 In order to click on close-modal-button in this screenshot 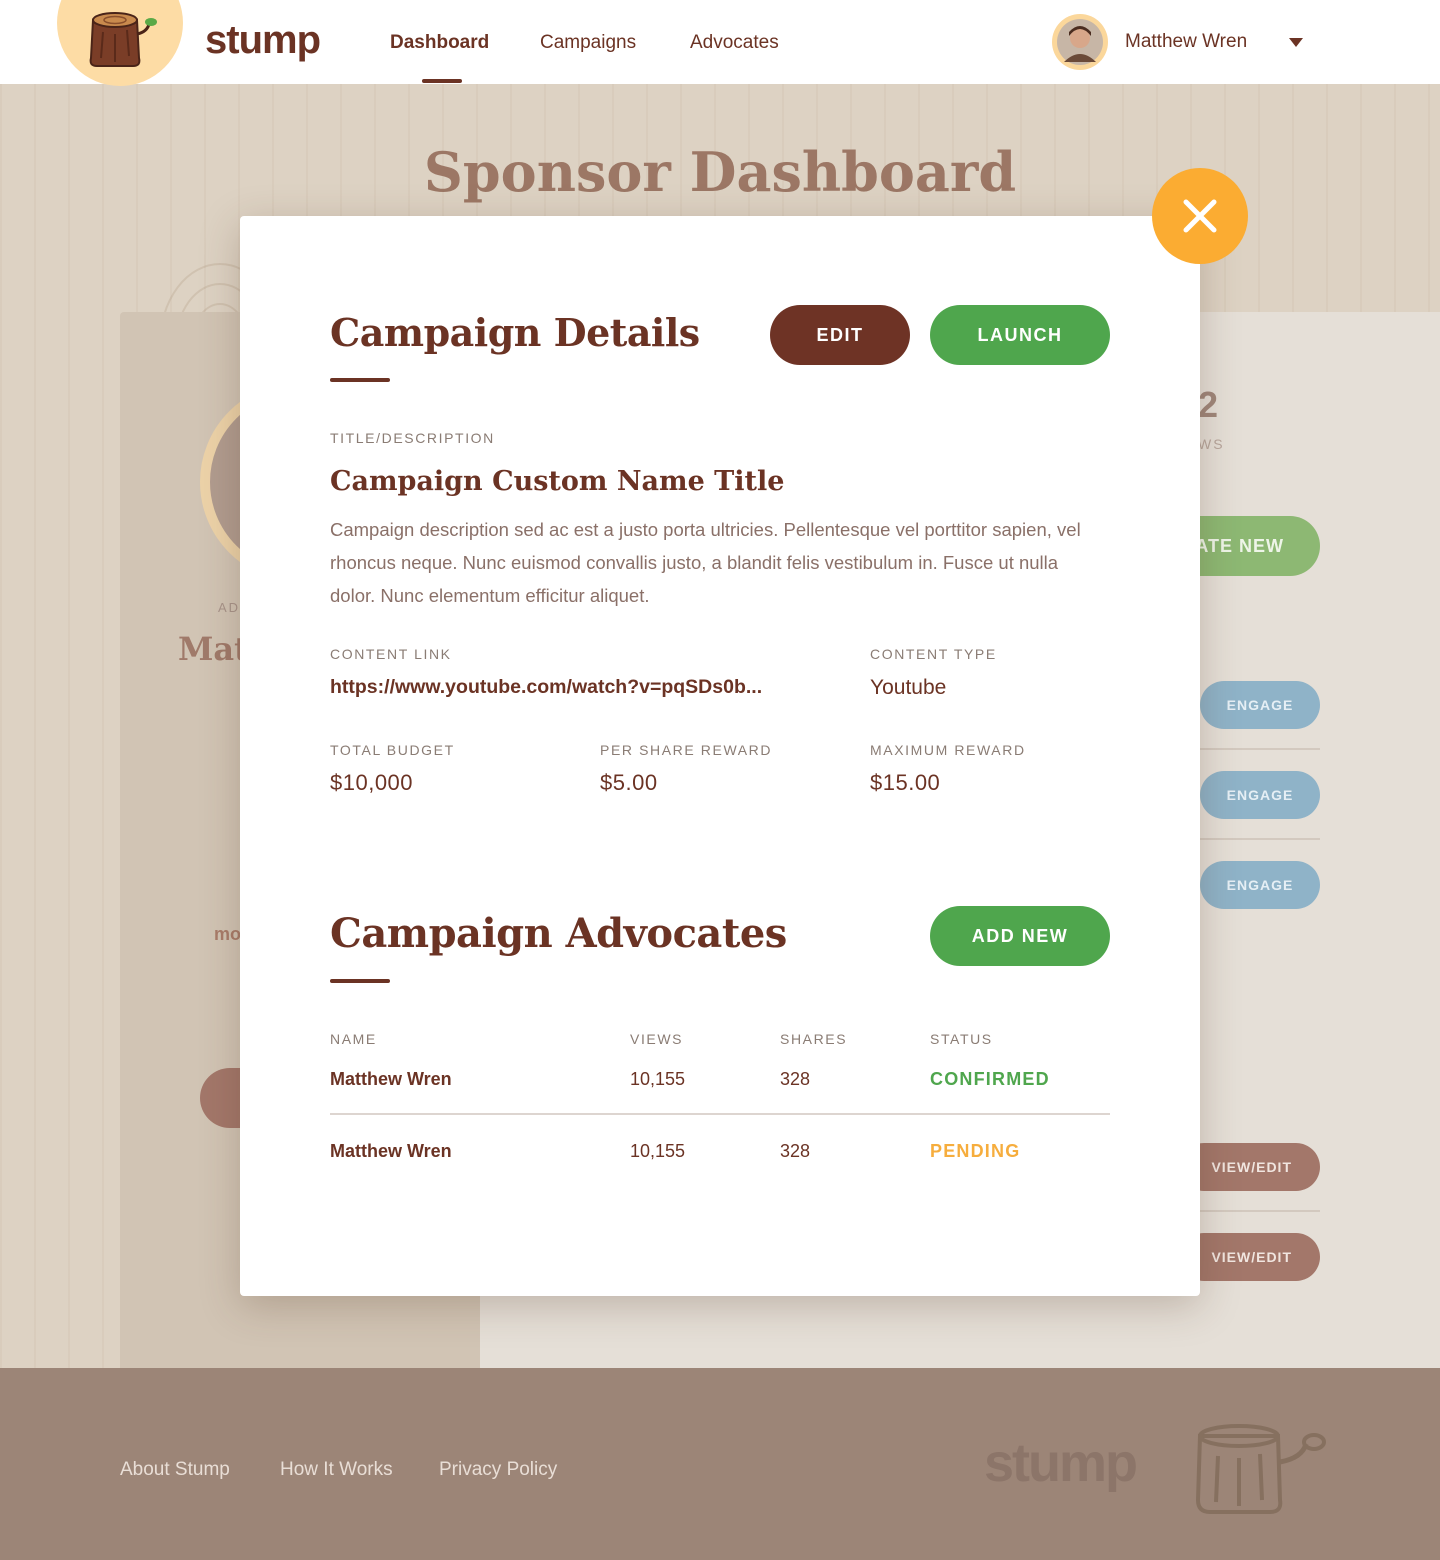, I will do `click(1200, 216)`.